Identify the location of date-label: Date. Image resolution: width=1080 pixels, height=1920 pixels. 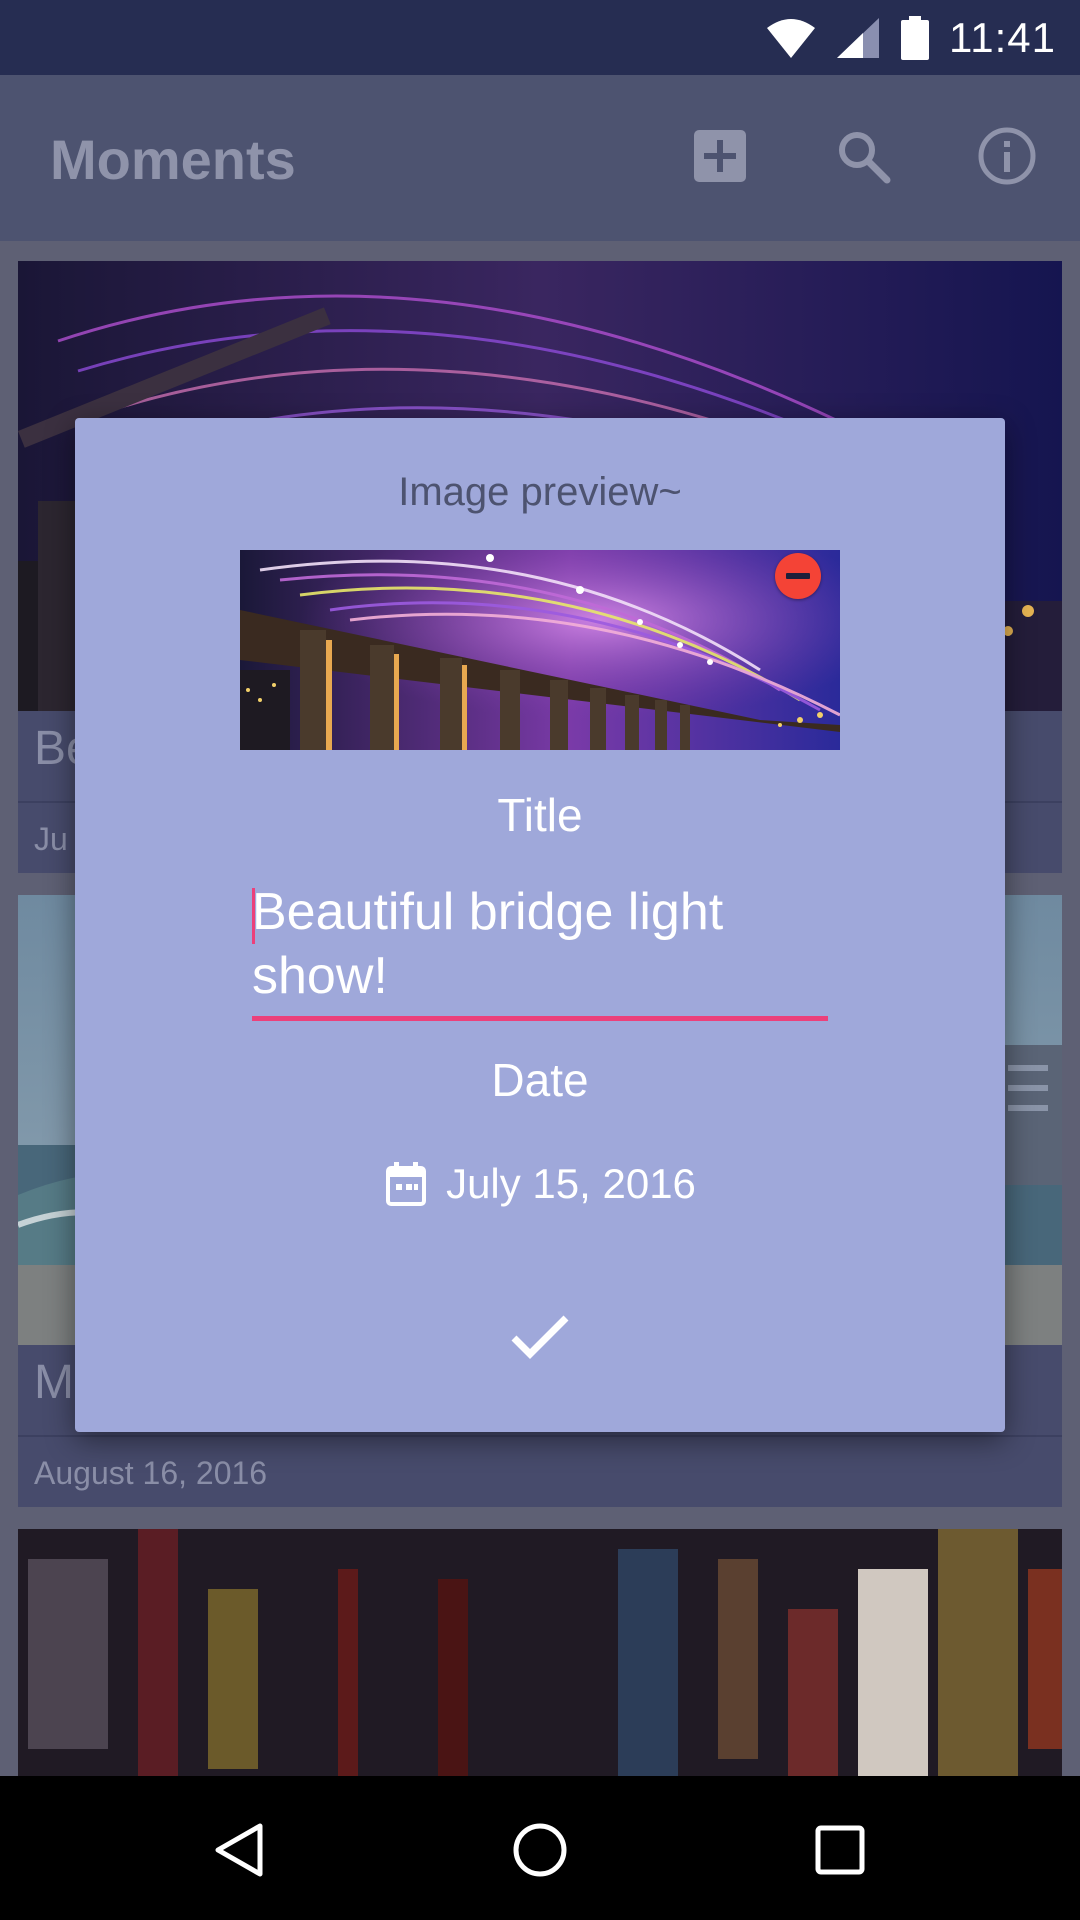
(540, 1080).